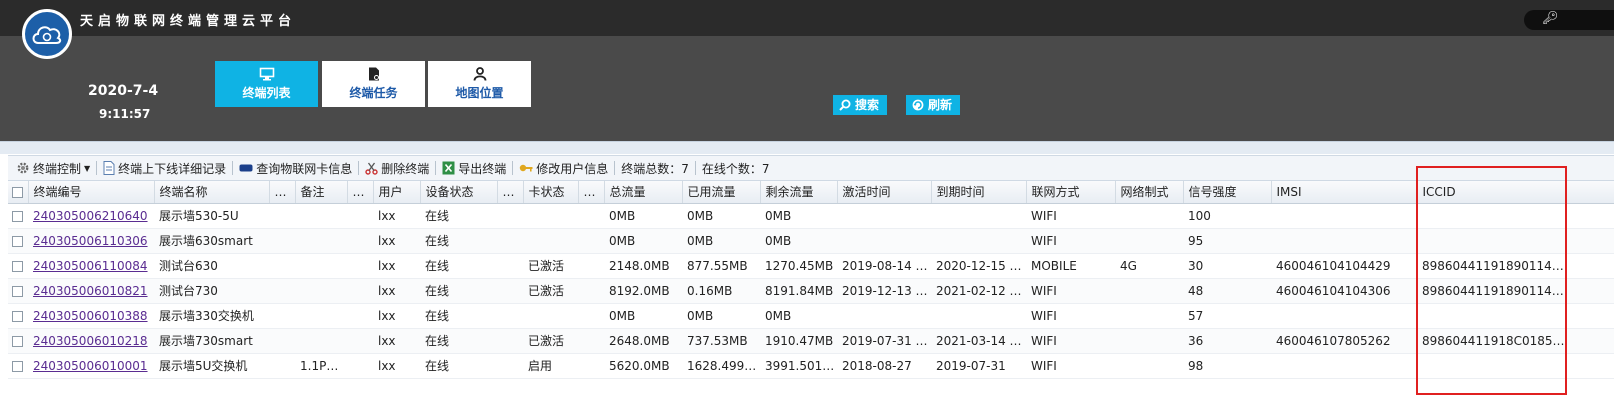  What do you see at coordinates (295, 168) in the screenshot?
I see `sim-card-query-button: 查询物联网卡信息` at bounding box center [295, 168].